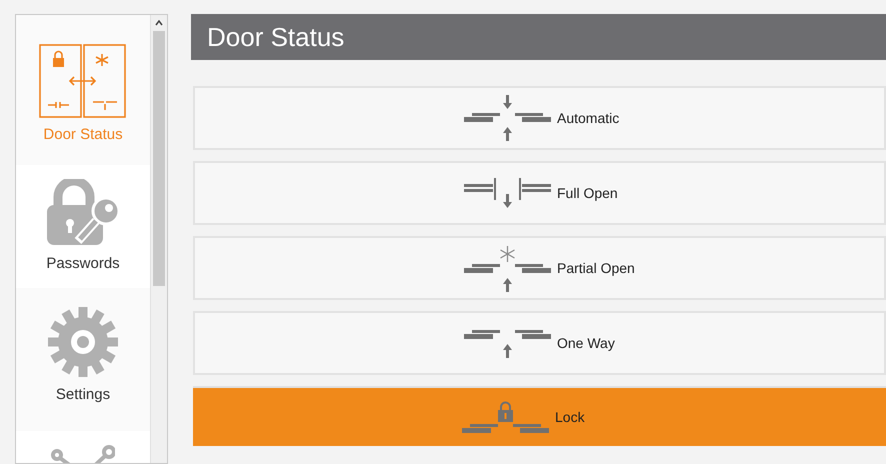  Describe the element at coordinates (539, 268) in the screenshot. I see `mode-button: Partial Open` at that location.